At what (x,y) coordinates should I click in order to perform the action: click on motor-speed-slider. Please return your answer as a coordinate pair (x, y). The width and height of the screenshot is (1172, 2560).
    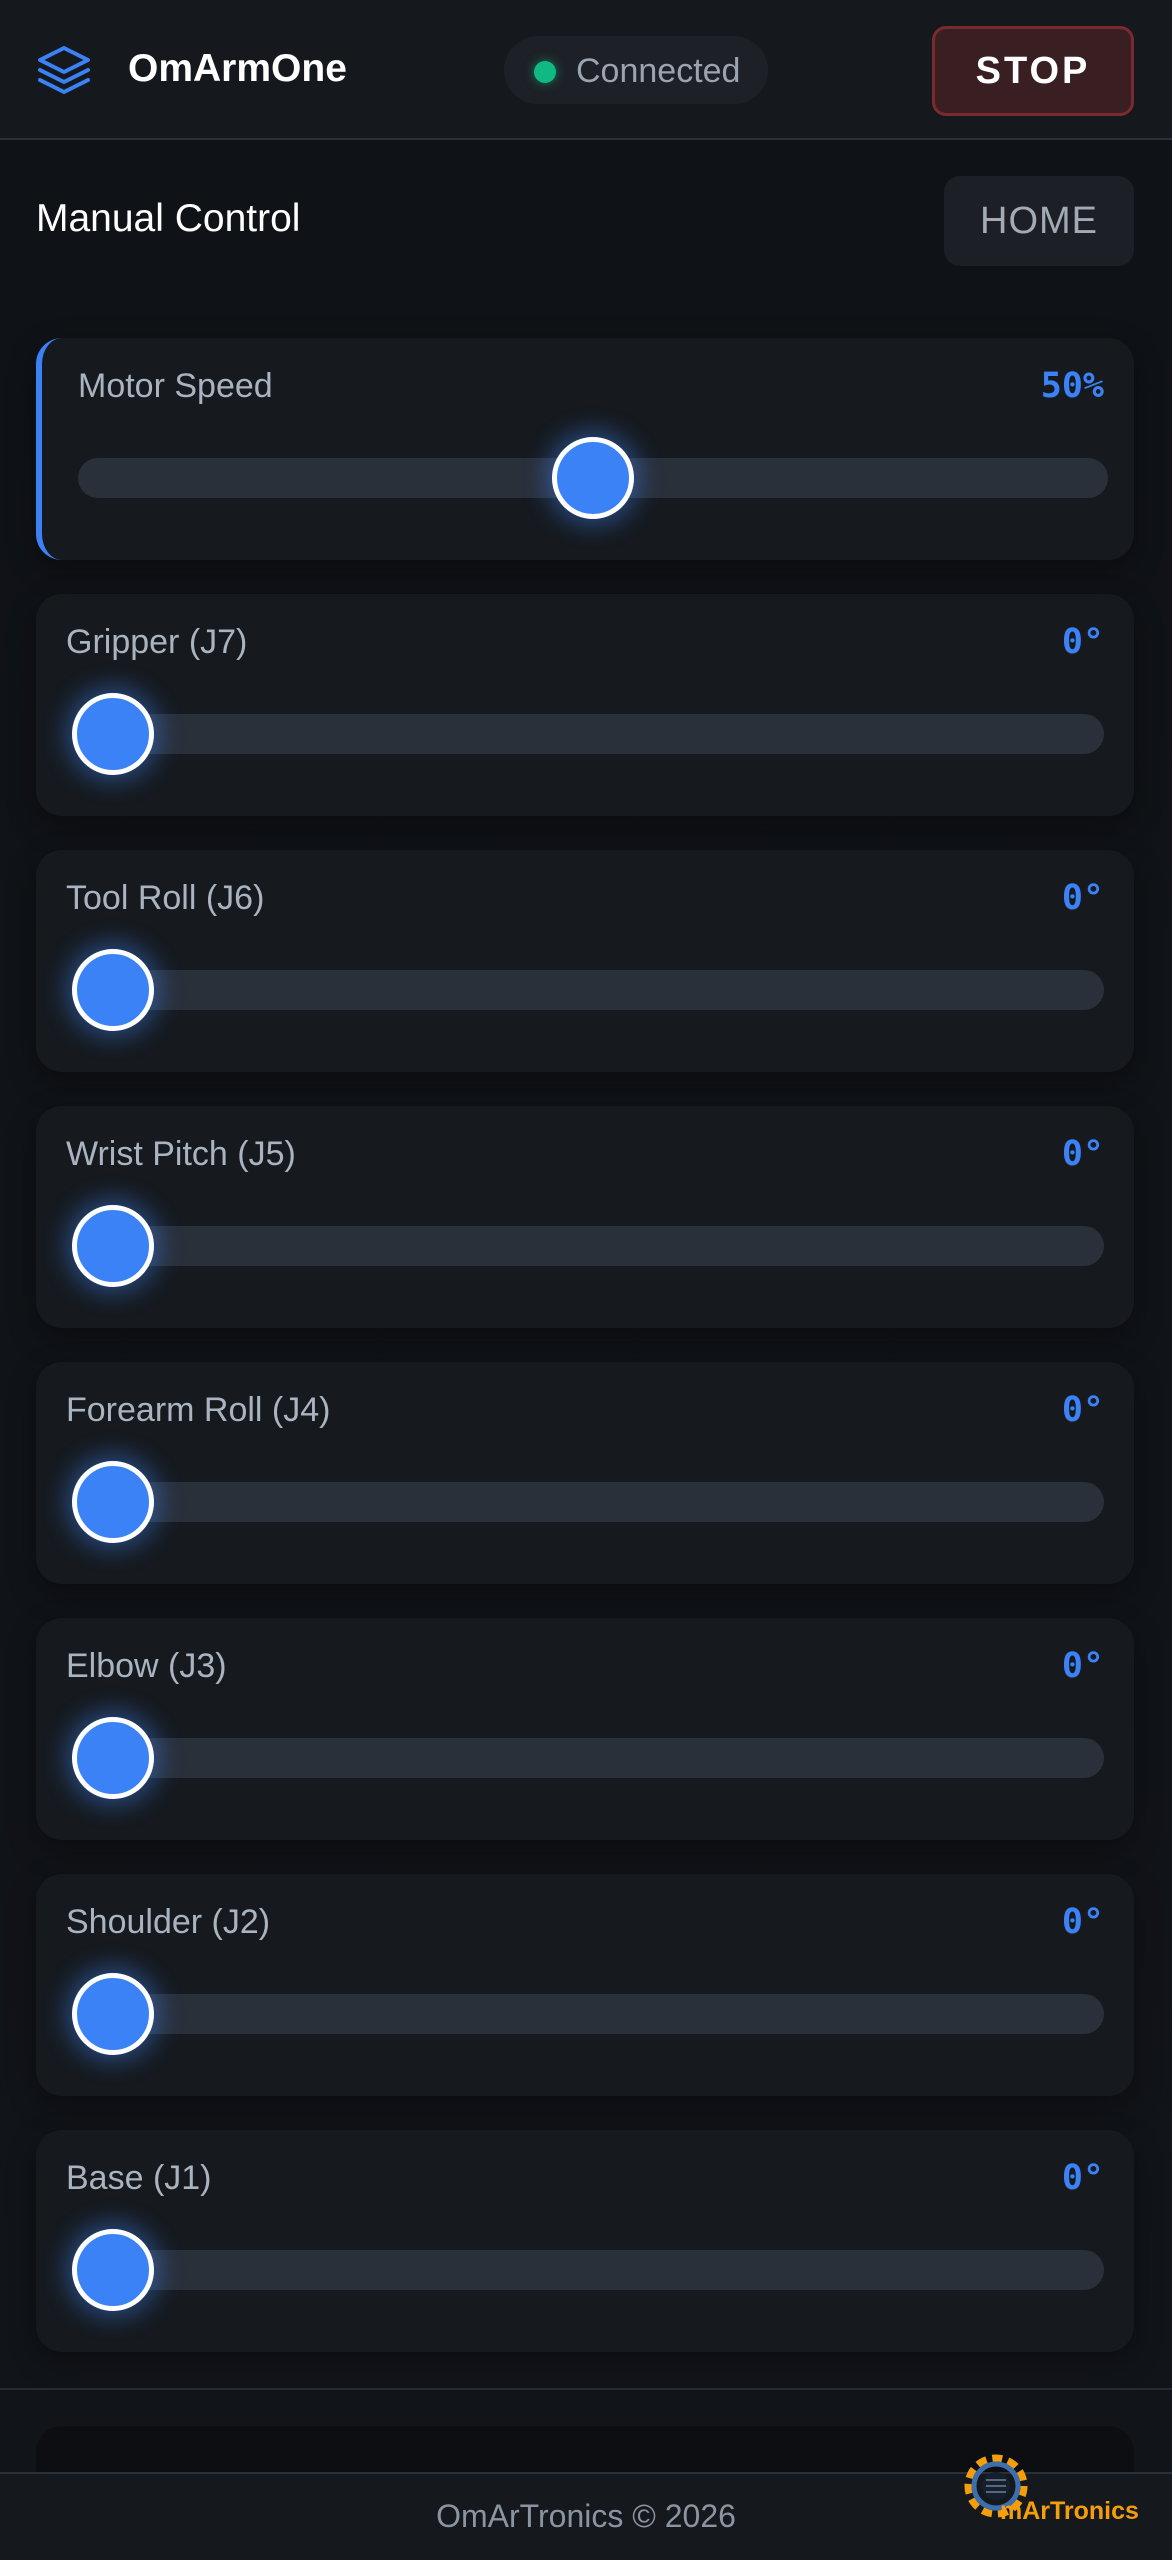
    Looking at the image, I should click on (593, 478).